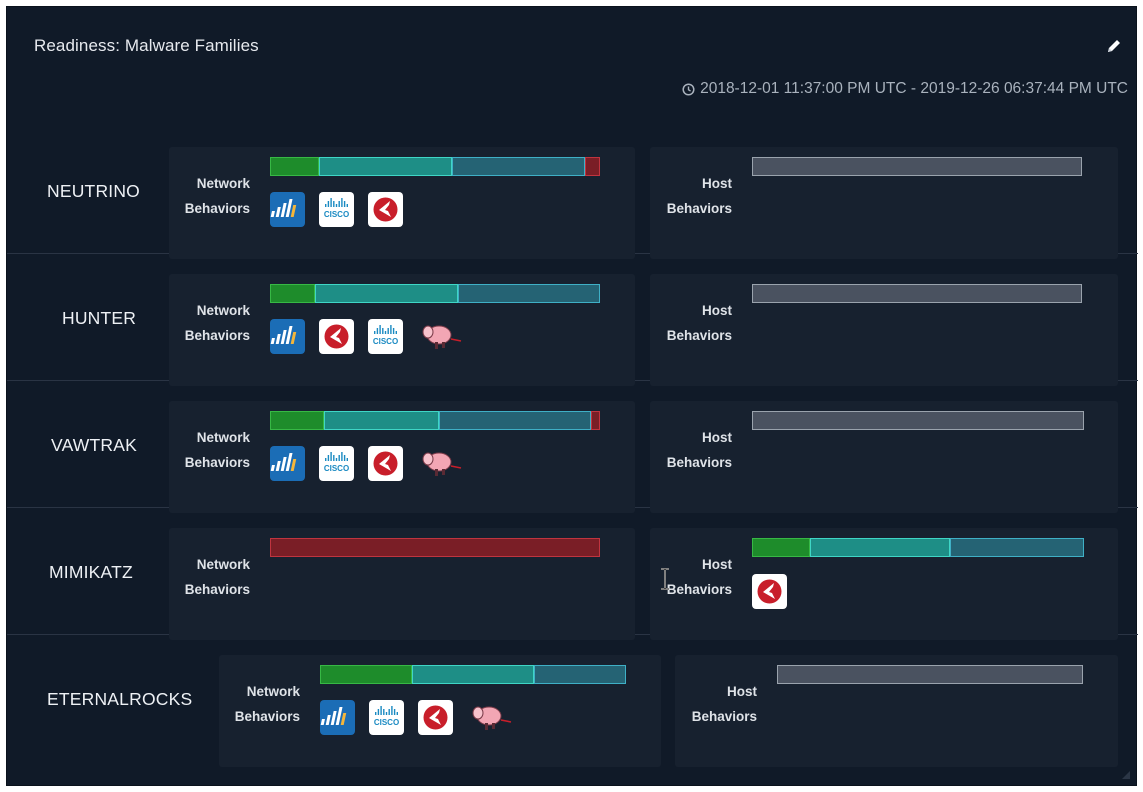 Image resolution: width=1143 pixels, height=792 pixels. I want to click on host-bar-segment-green, so click(781, 547).